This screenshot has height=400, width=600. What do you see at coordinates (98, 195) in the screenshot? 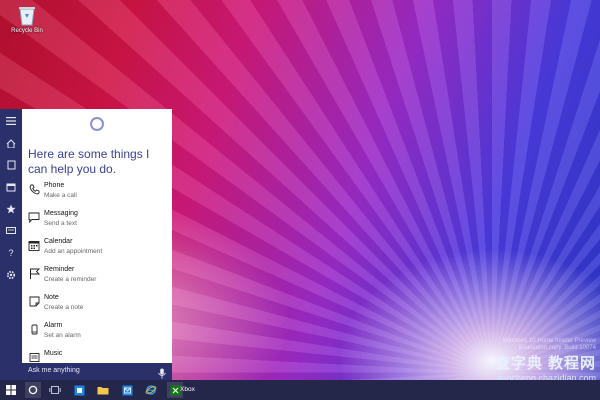
I see `suggestion-item-phone: Phone Make a call` at bounding box center [98, 195].